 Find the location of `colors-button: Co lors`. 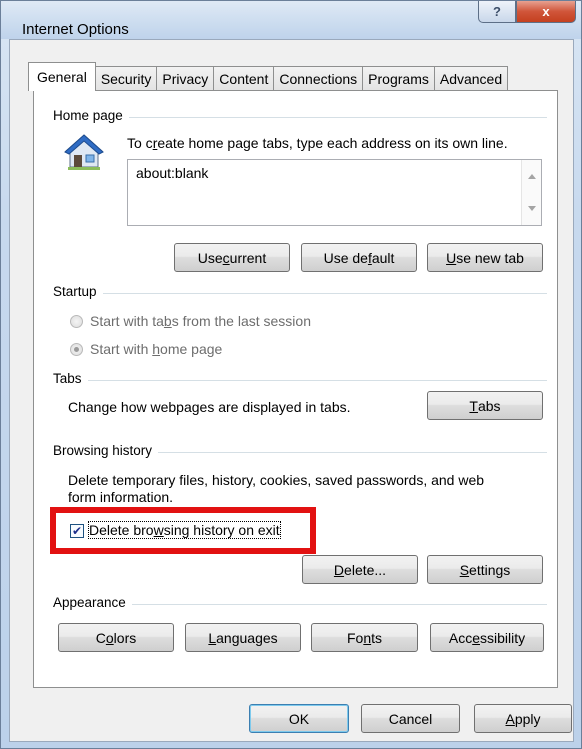

colors-button: Co lors is located at coordinates (116, 637).